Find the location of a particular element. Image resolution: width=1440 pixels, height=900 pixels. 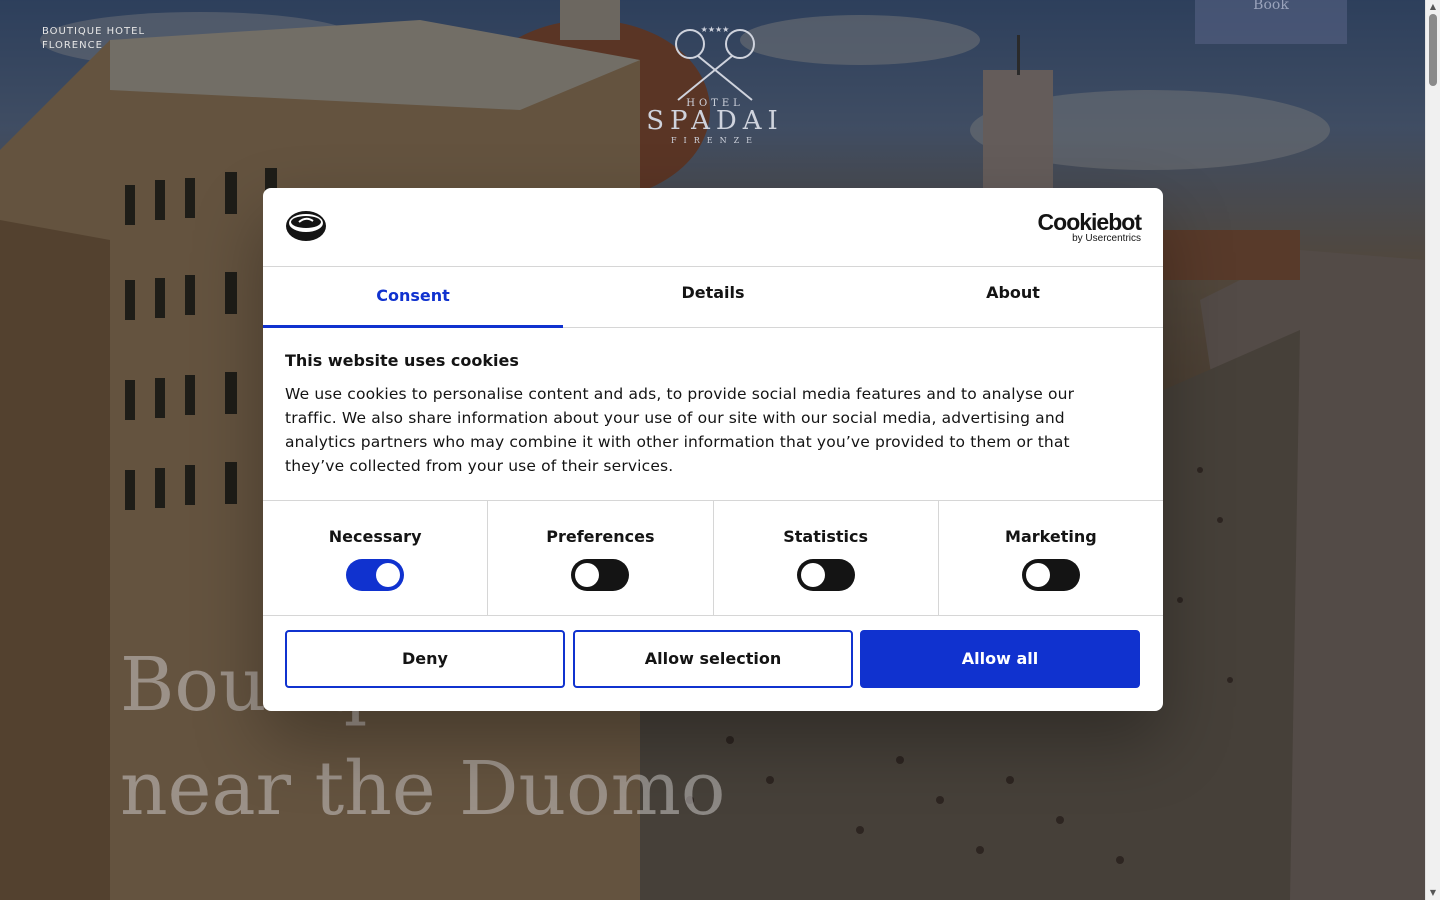

necessary-toggle is located at coordinates (375, 575).